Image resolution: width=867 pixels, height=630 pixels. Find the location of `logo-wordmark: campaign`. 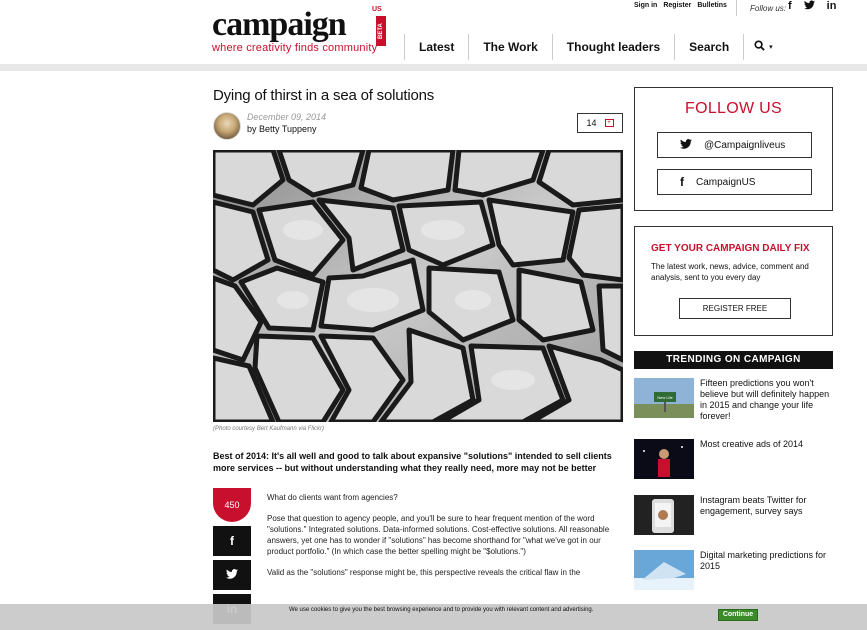

logo-wordmark: campaign is located at coordinates (279, 24).